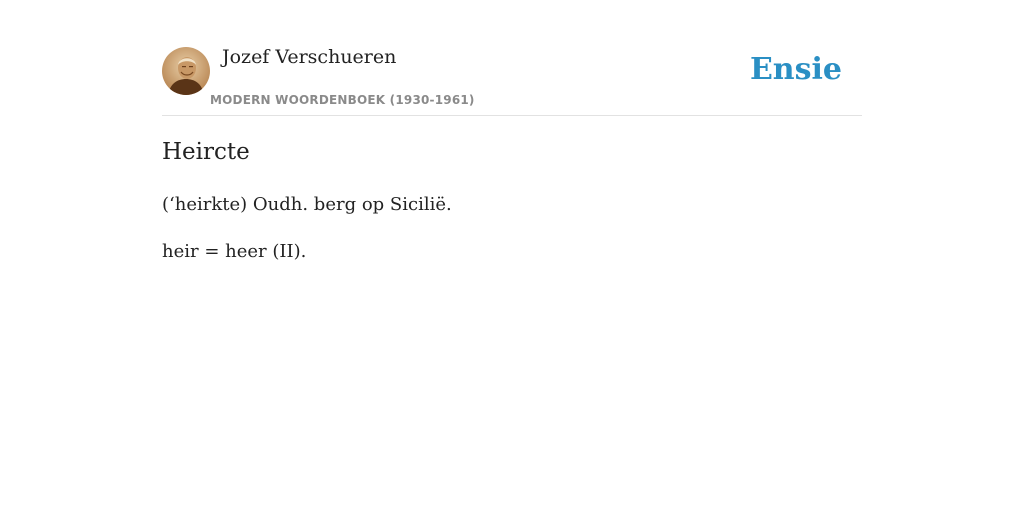  I want to click on brand-logo: Ensie, so click(796, 69).